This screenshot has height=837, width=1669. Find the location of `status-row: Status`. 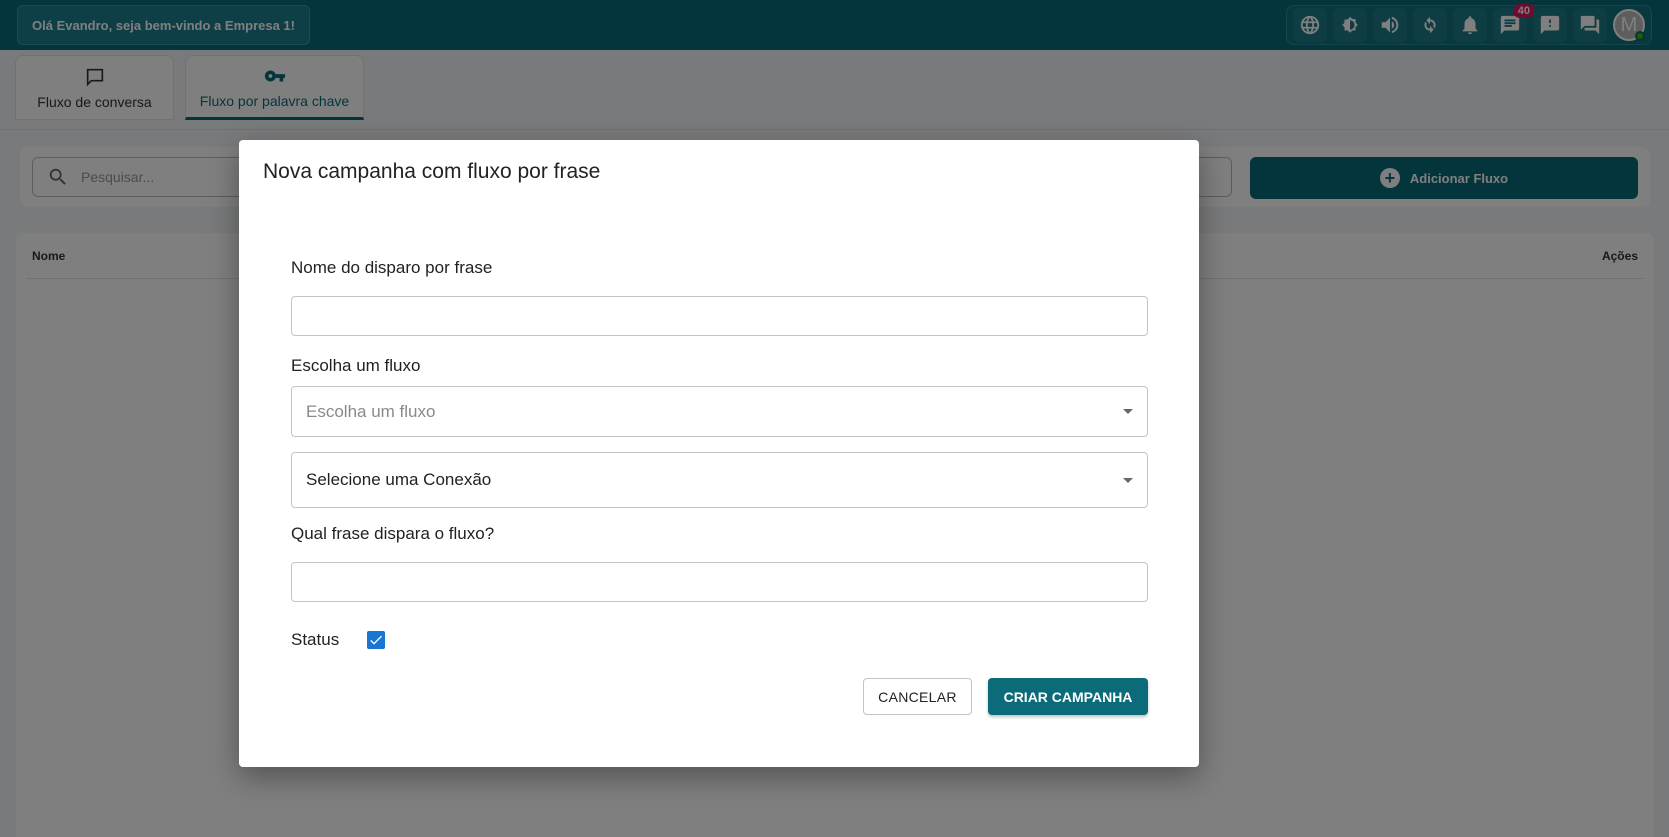

status-row: Status is located at coordinates (338, 640).